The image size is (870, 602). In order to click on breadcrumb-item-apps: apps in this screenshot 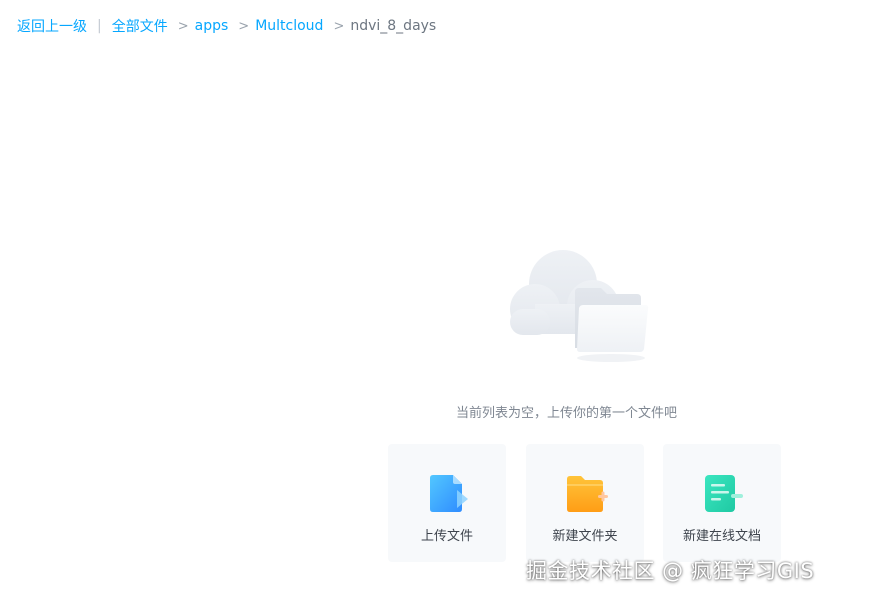, I will do `click(212, 26)`.